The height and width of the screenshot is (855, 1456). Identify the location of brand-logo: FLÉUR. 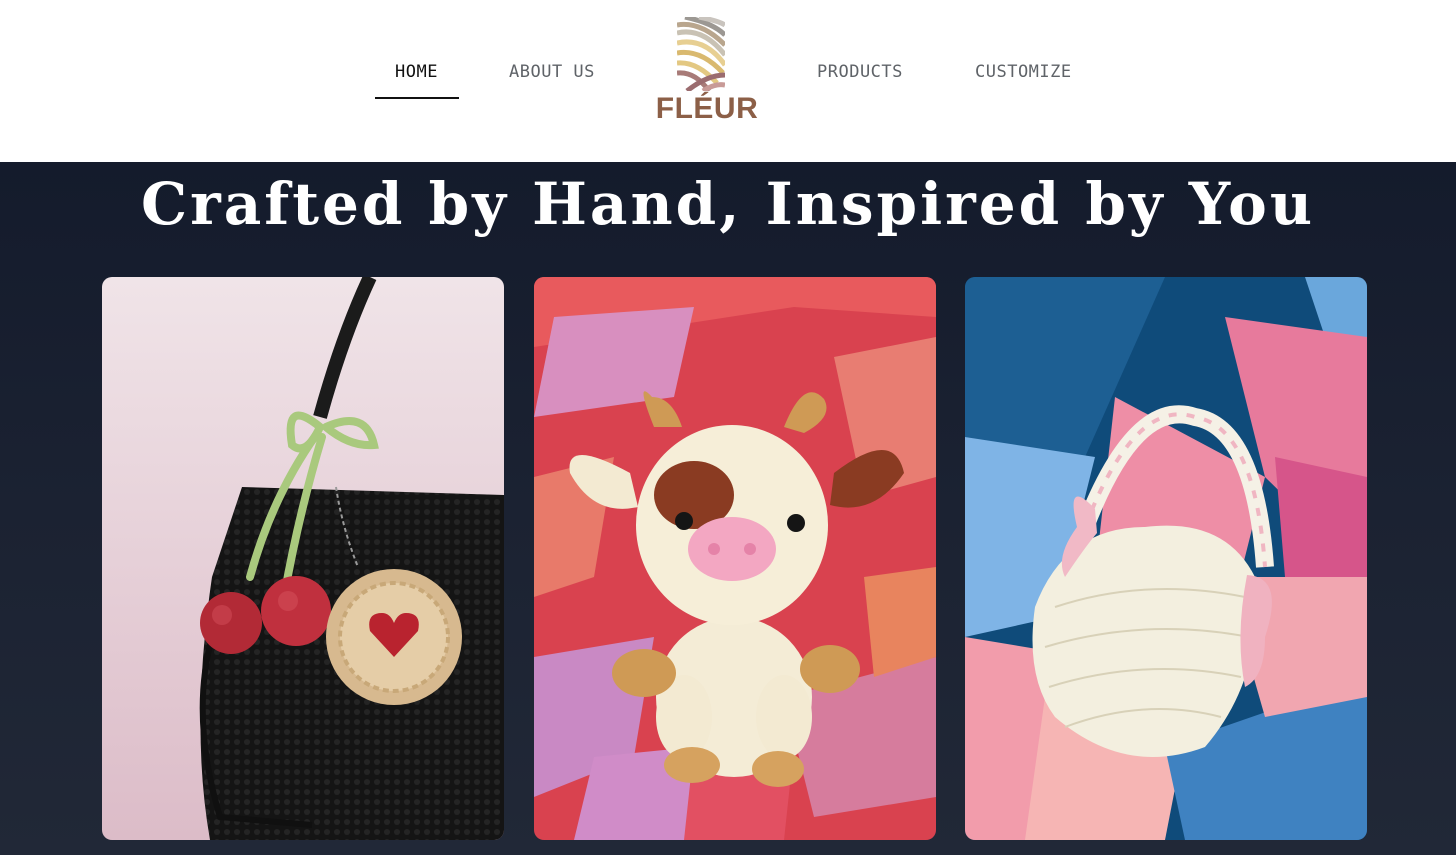
(707, 71).